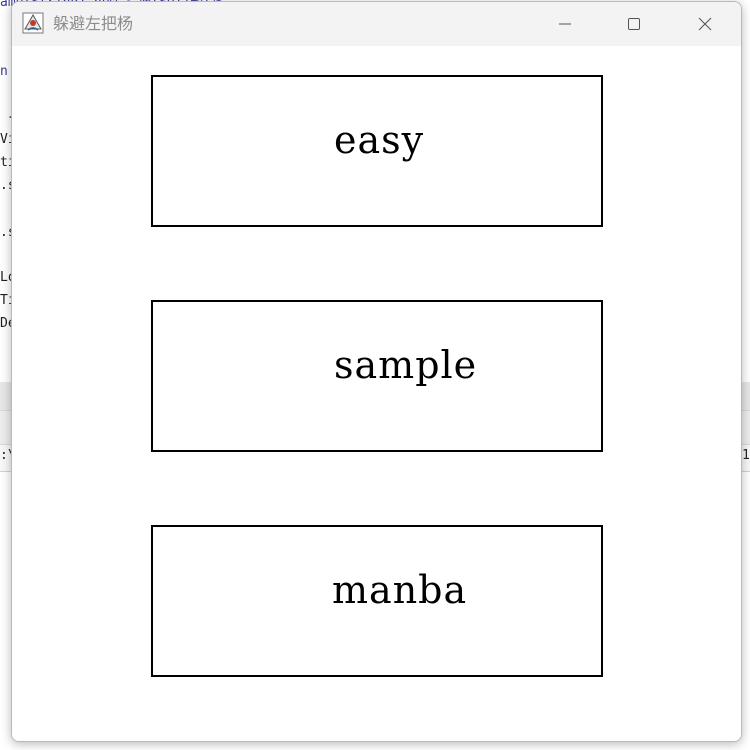 The height and width of the screenshot is (750, 750). I want to click on option-label: manba, so click(400, 590).